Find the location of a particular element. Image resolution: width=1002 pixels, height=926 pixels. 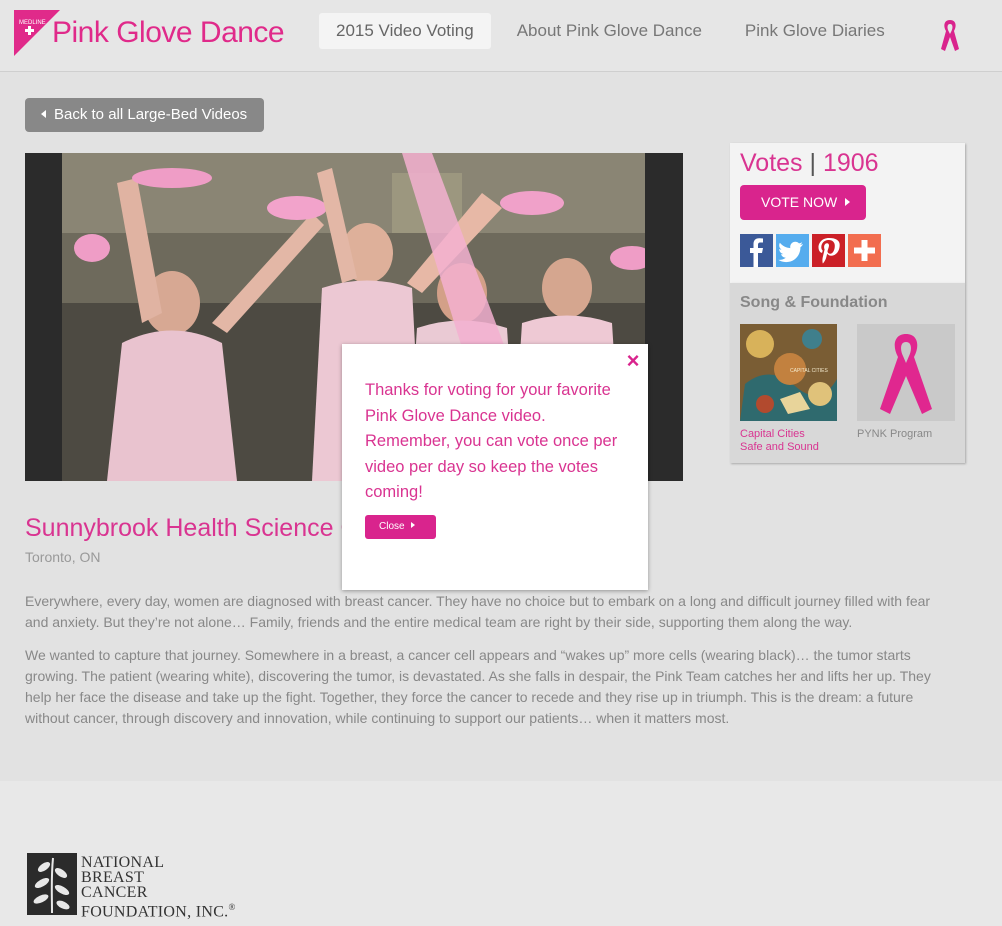

close-icon: × is located at coordinates (633, 361).